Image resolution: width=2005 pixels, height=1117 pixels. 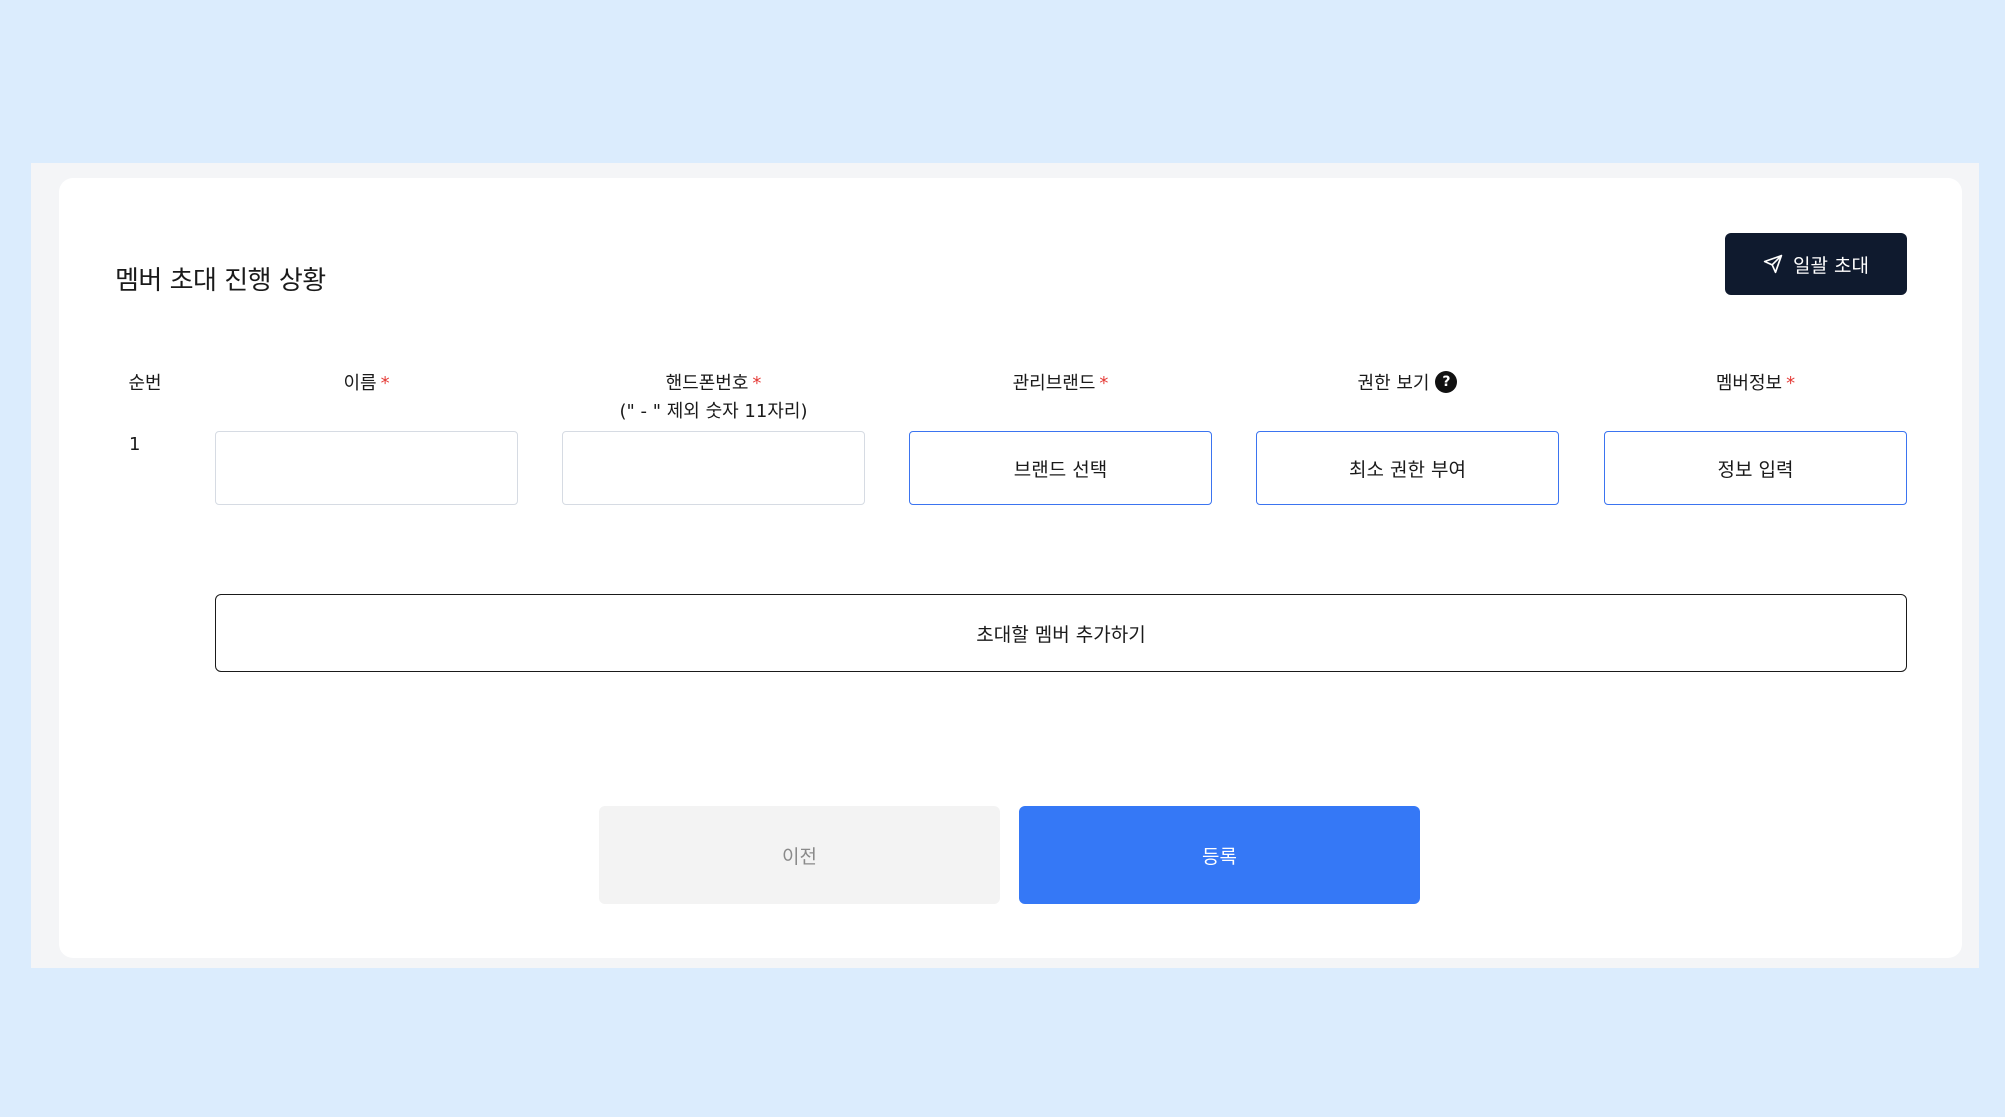 What do you see at coordinates (1446, 382) in the screenshot?
I see `help-icon: ?` at bounding box center [1446, 382].